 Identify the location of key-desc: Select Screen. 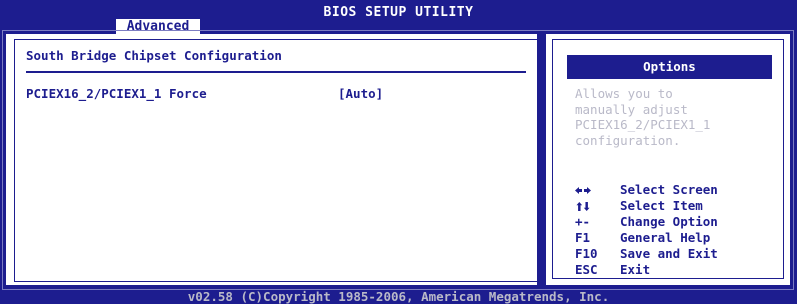
(669, 189).